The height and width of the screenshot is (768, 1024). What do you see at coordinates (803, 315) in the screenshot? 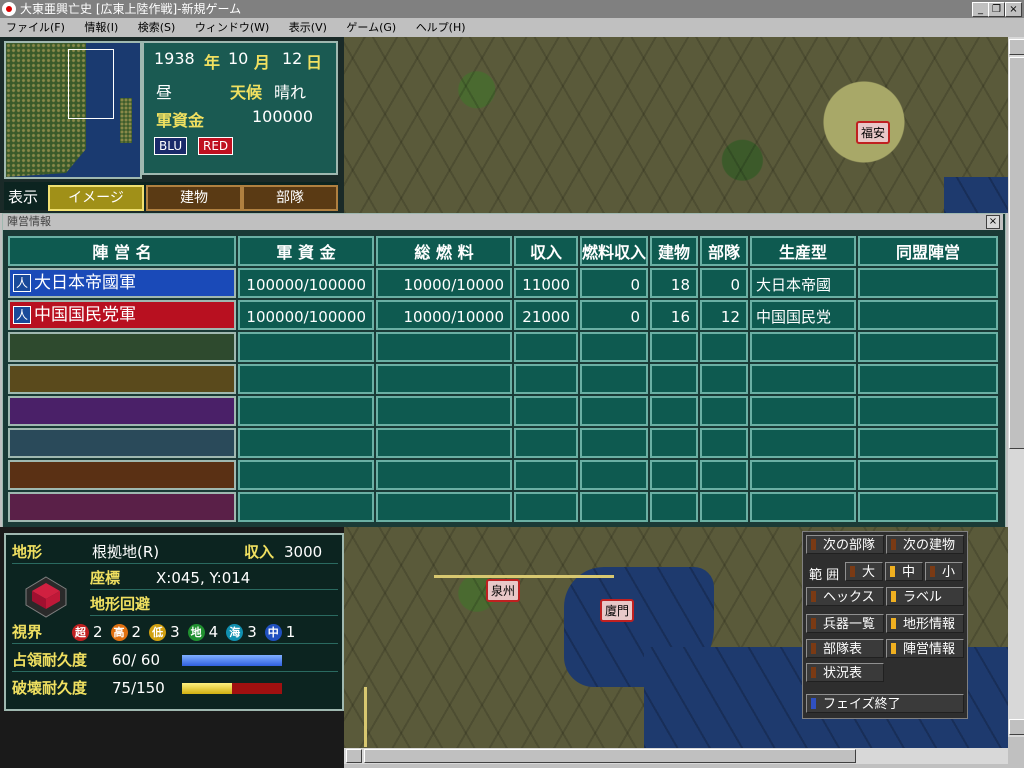
I see `production-cell: 中国国民党` at bounding box center [803, 315].